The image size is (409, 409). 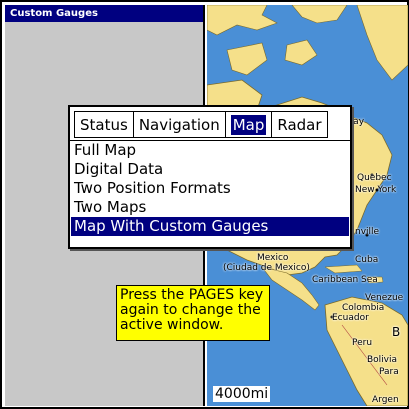 I want to click on menu-item-two-maps: Two Maps, so click(x=210, y=207).